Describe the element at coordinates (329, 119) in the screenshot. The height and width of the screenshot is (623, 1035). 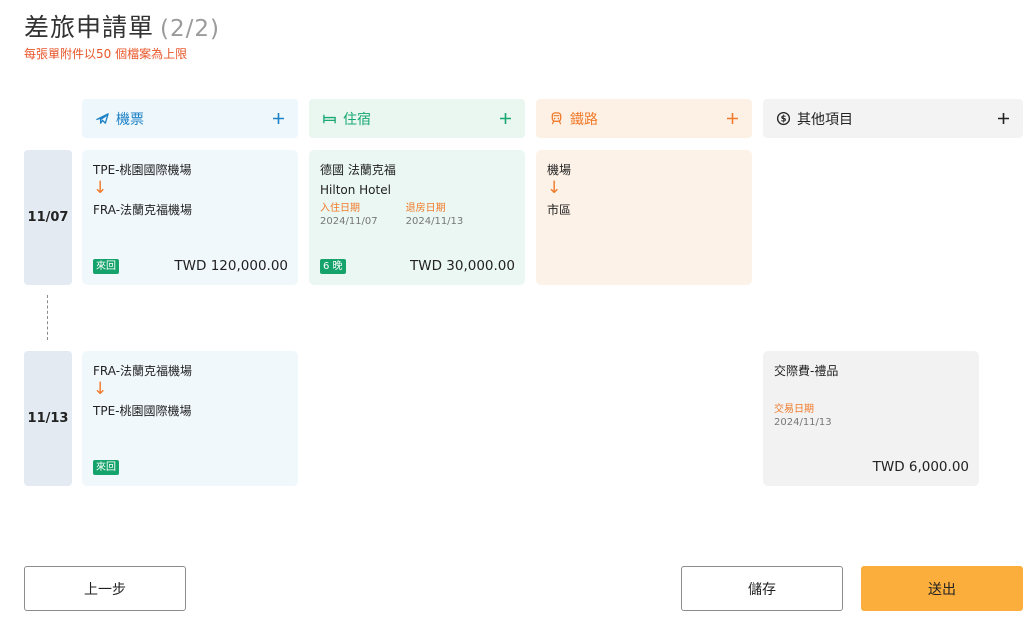
I see `bed-icon` at that location.